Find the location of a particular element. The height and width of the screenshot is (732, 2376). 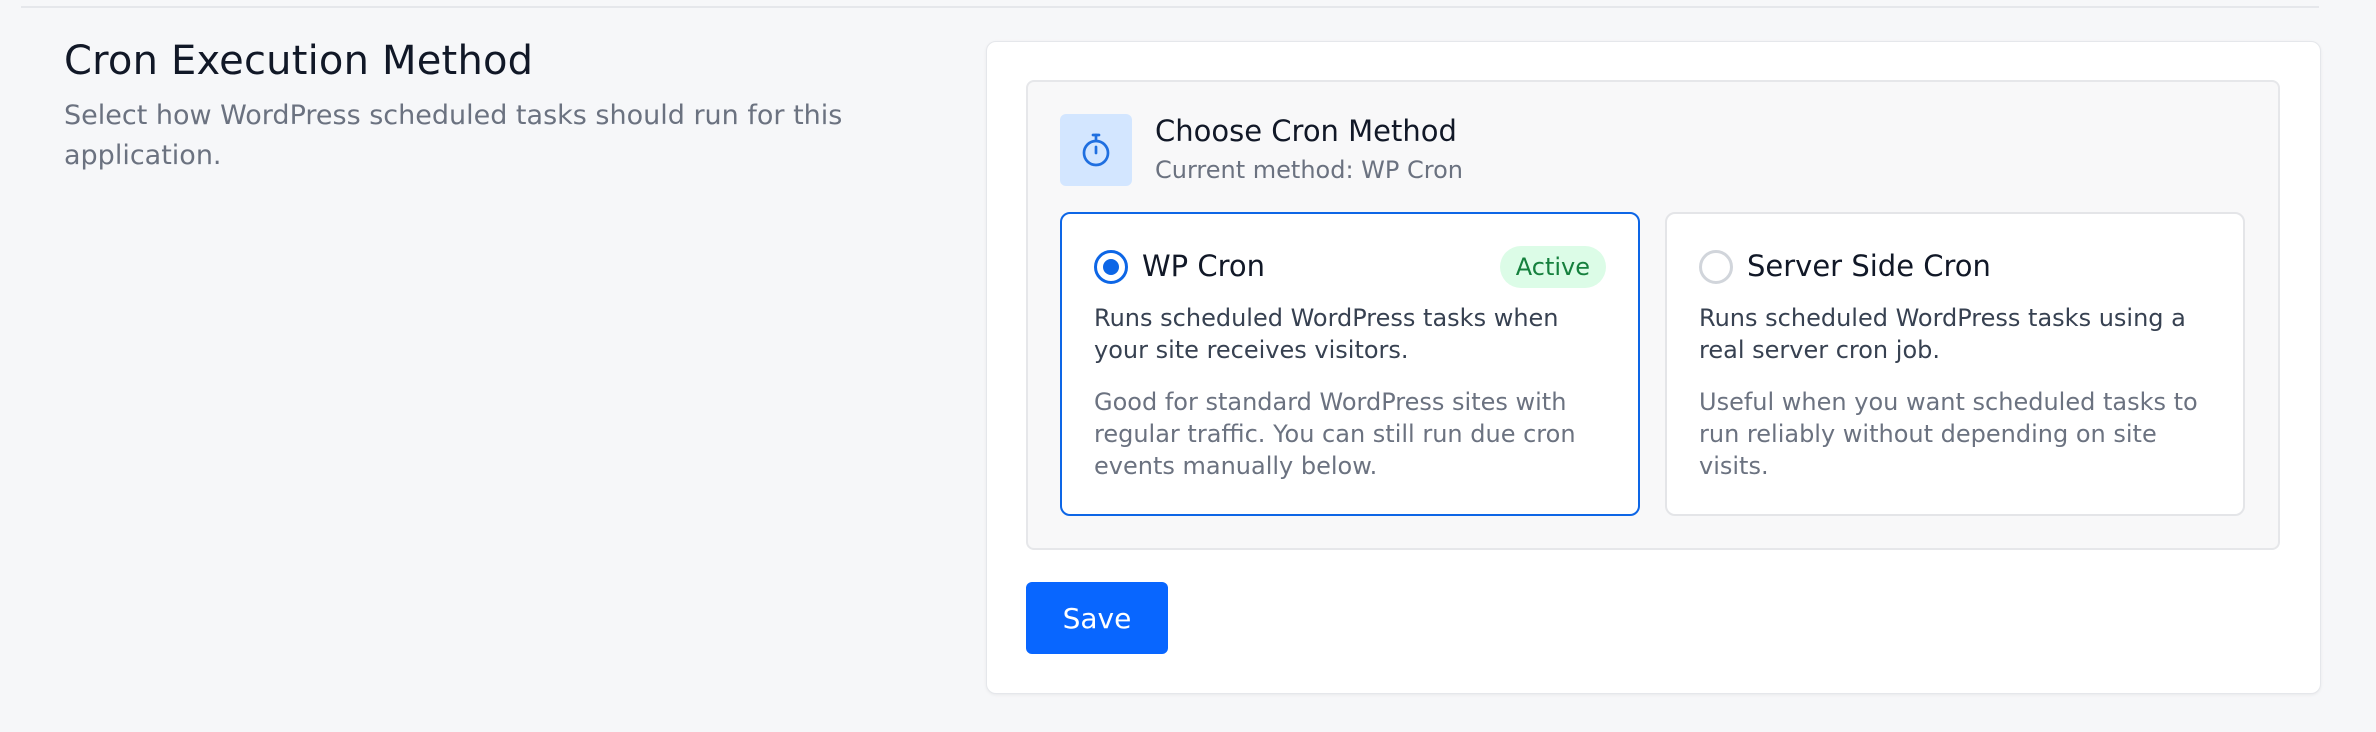

option-title: WP Cron is located at coordinates (1204, 266).